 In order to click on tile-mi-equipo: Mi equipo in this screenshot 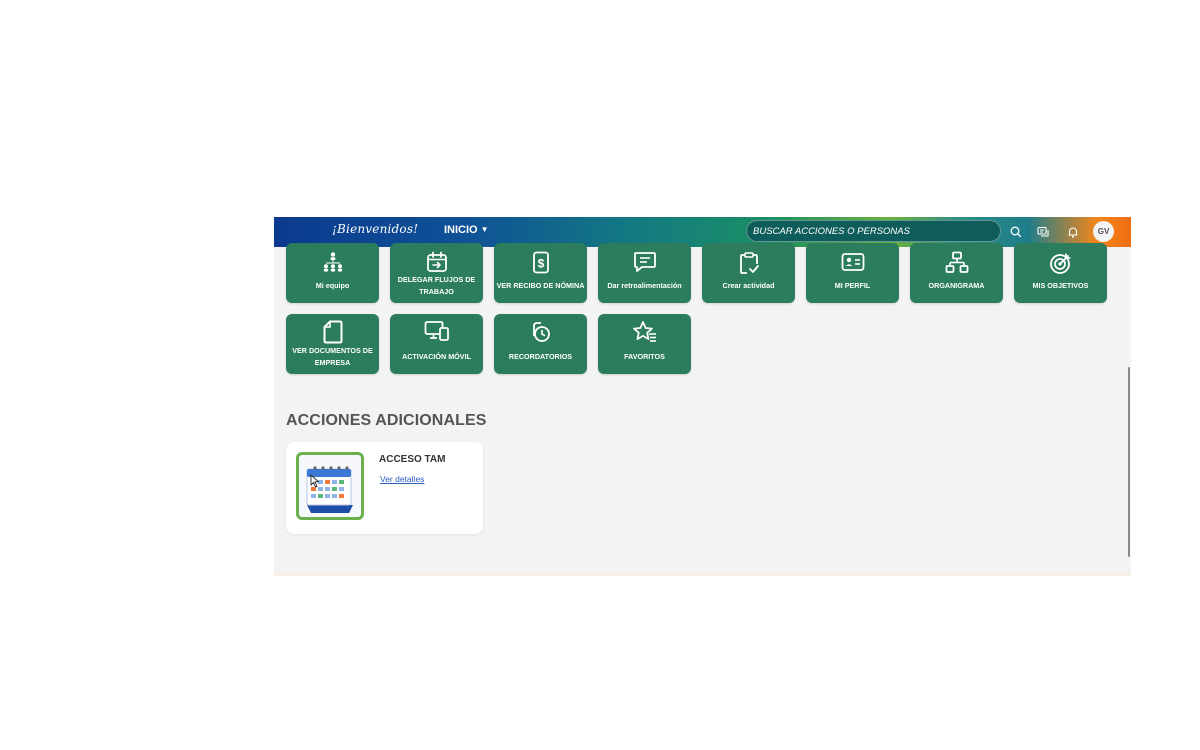, I will do `click(332, 273)`.